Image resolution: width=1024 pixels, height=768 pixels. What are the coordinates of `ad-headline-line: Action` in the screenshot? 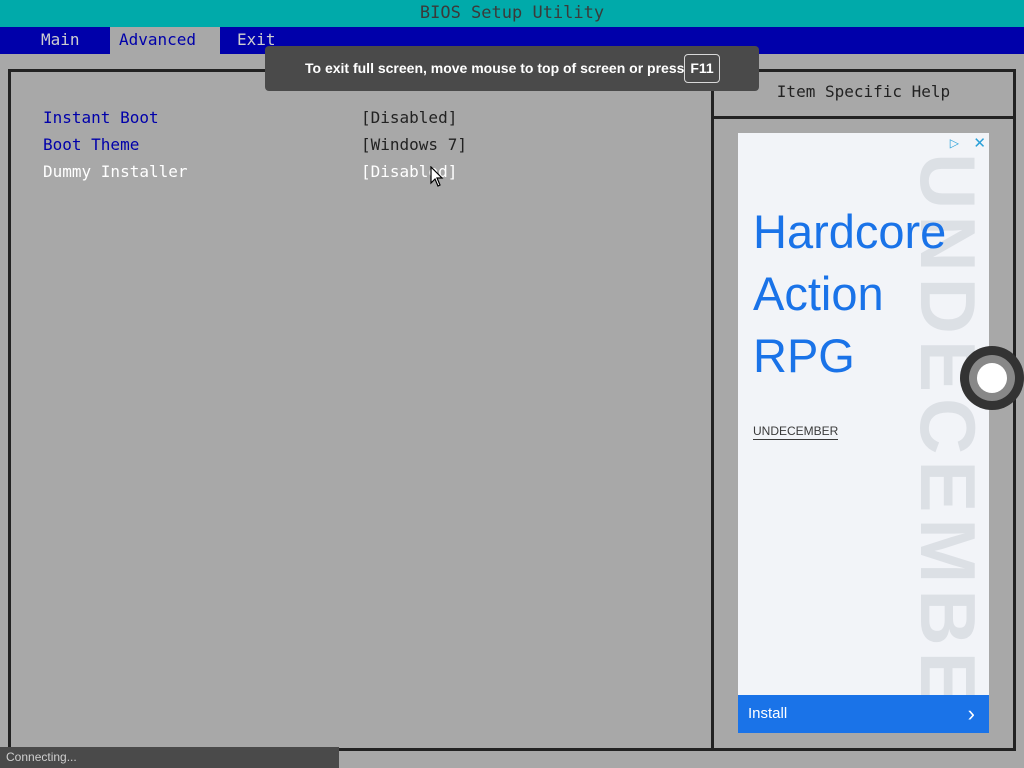 It's located at (818, 293).